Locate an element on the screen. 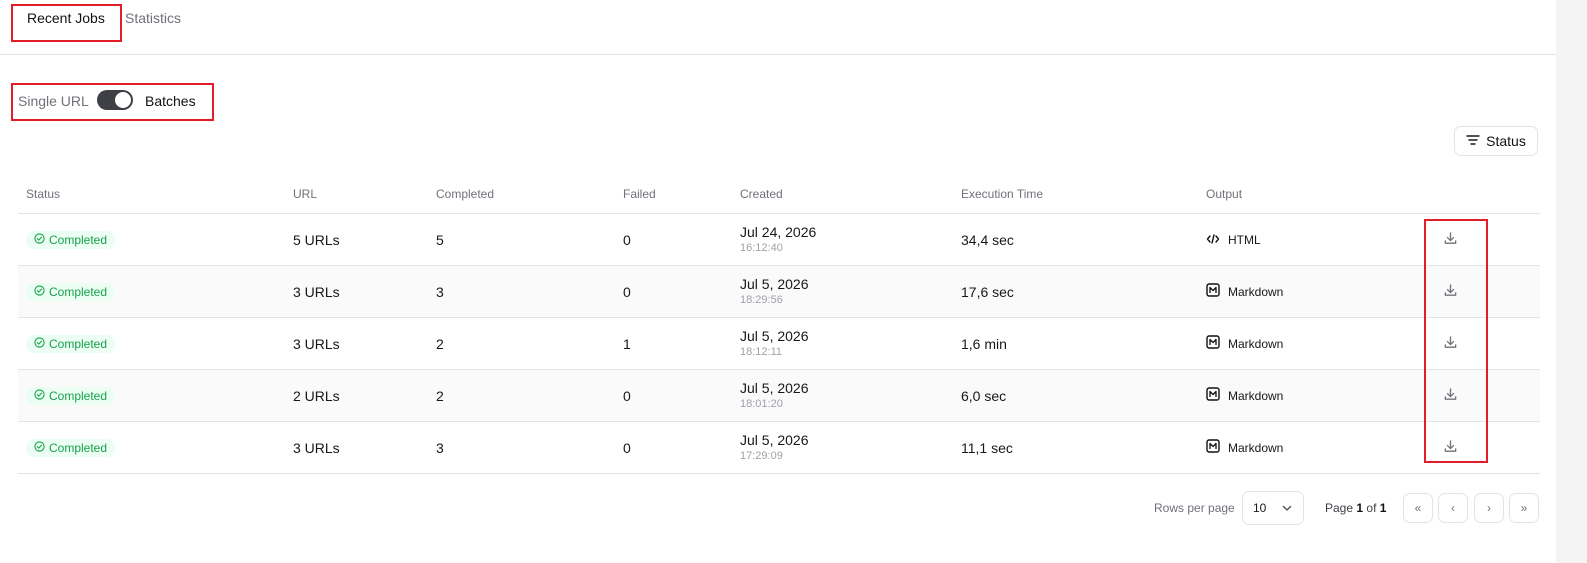 The width and height of the screenshot is (1587, 563). execution-time-cell: 11,1 sec is located at coordinates (1075, 447).